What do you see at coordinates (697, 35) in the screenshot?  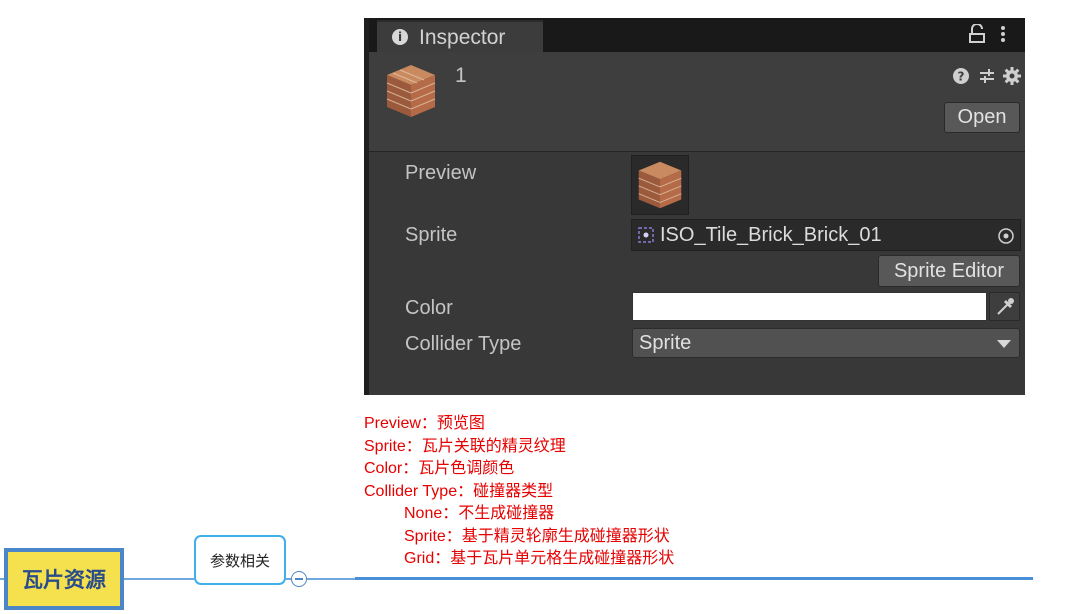 I see `tab-bar: i Inspector` at bounding box center [697, 35].